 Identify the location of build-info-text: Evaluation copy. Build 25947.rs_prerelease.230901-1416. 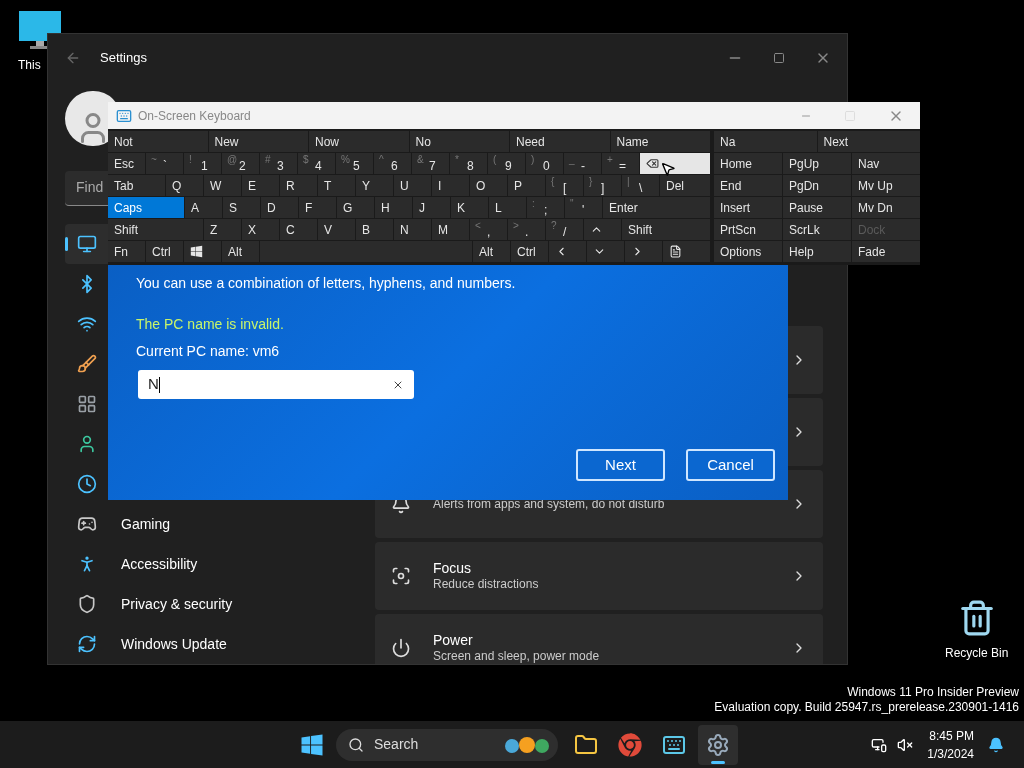
(866, 707).